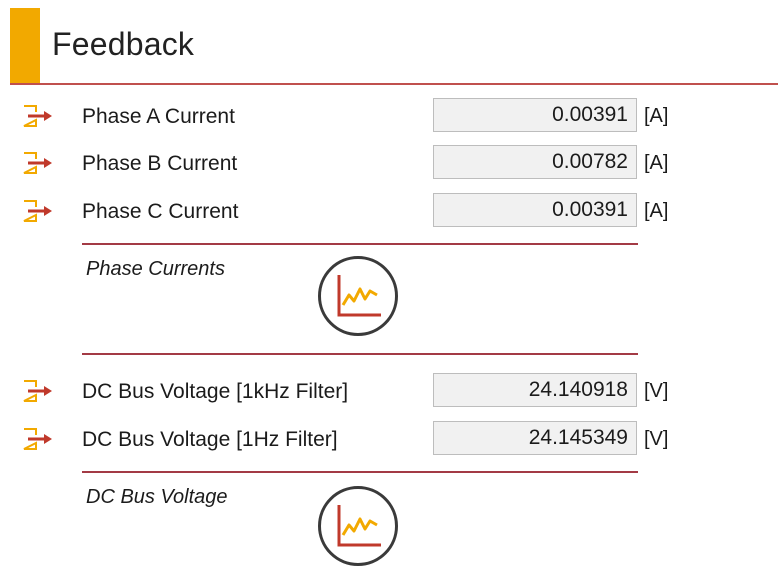  What do you see at coordinates (656, 391) in the screenshot?
I see `dc-bus-1khz-unit: [V]` at bounding box center [656, 391].